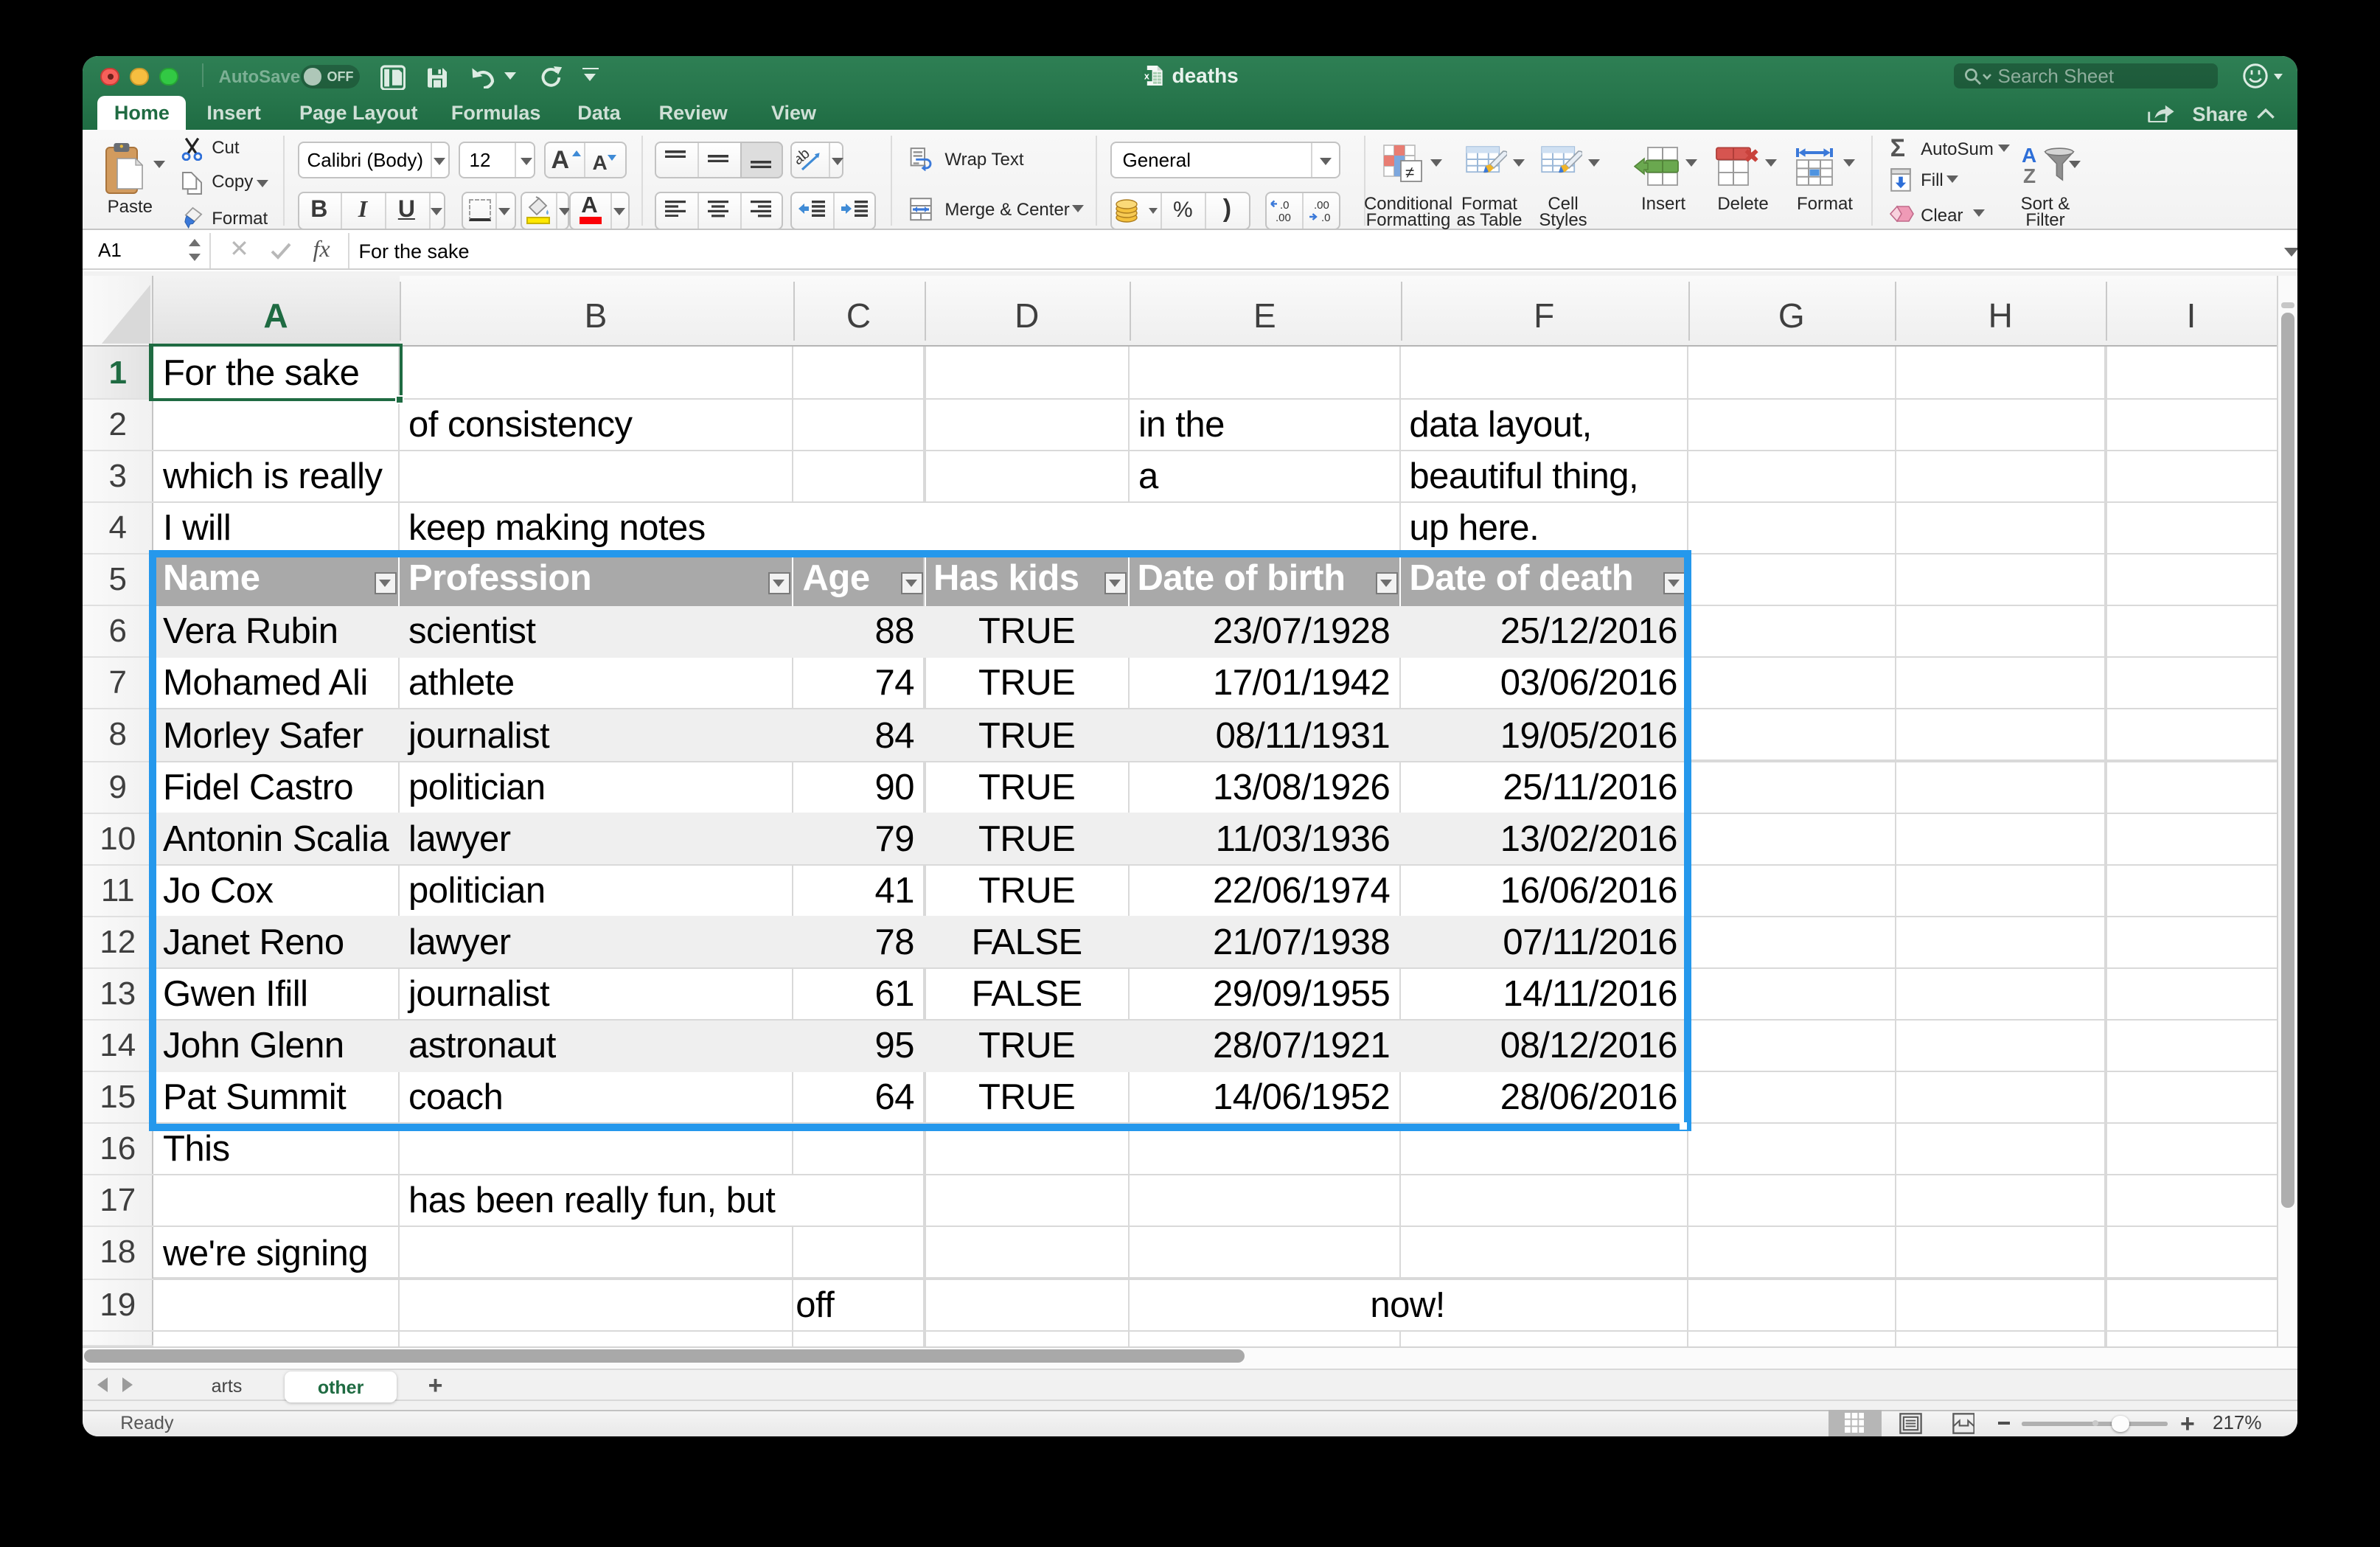 Image resolution: width=2380 pixels, height=1547 pixels. I want to click on svg-text: ab, so click(805, 157).